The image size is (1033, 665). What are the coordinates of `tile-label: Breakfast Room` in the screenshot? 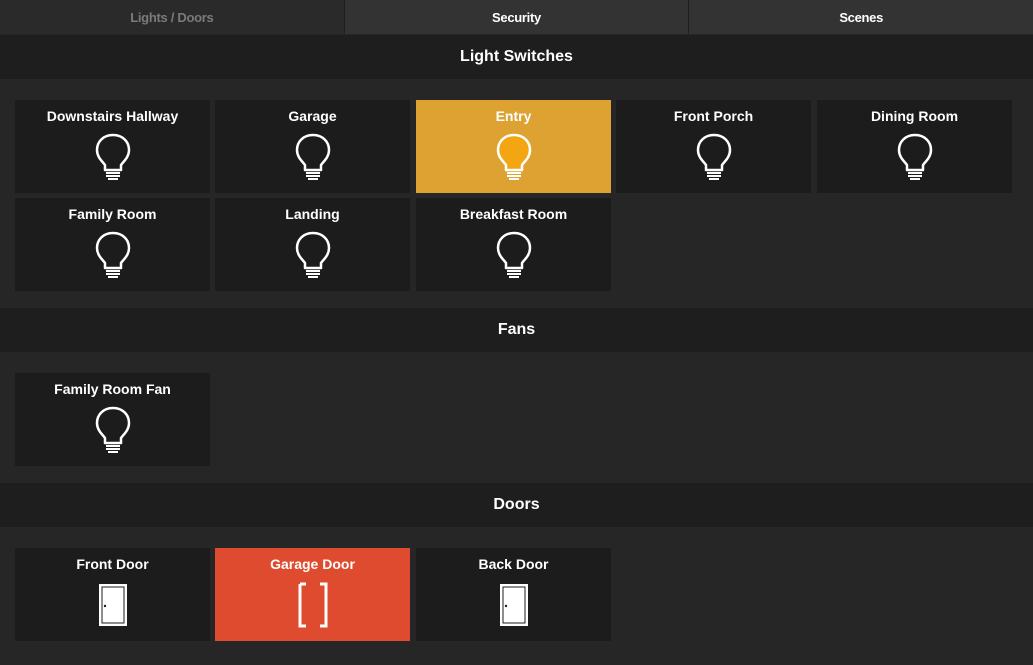 It's located at (513, 214).